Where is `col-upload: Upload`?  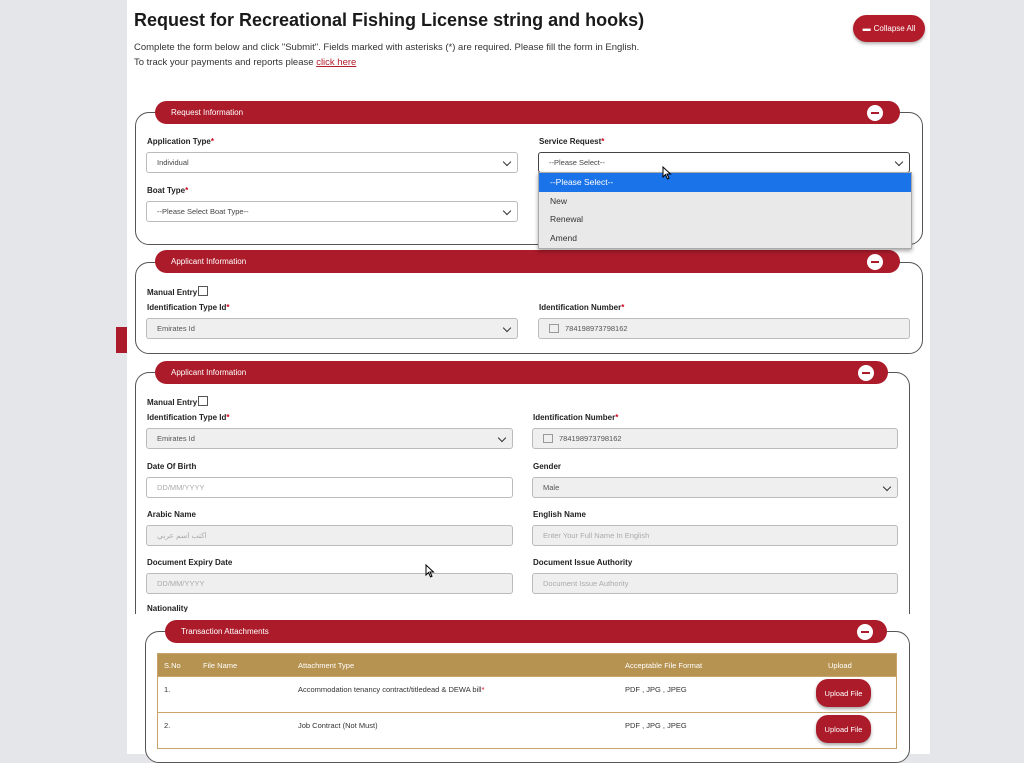 col-upload: Upload is located at coordinates (840, 665).